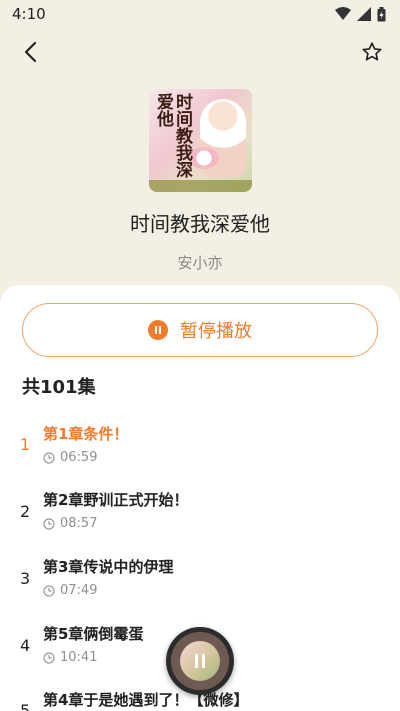 The height and width of the screenshot is (711, 400). I want to click on book-title: 时间教我深爱他, so click(200, 224).